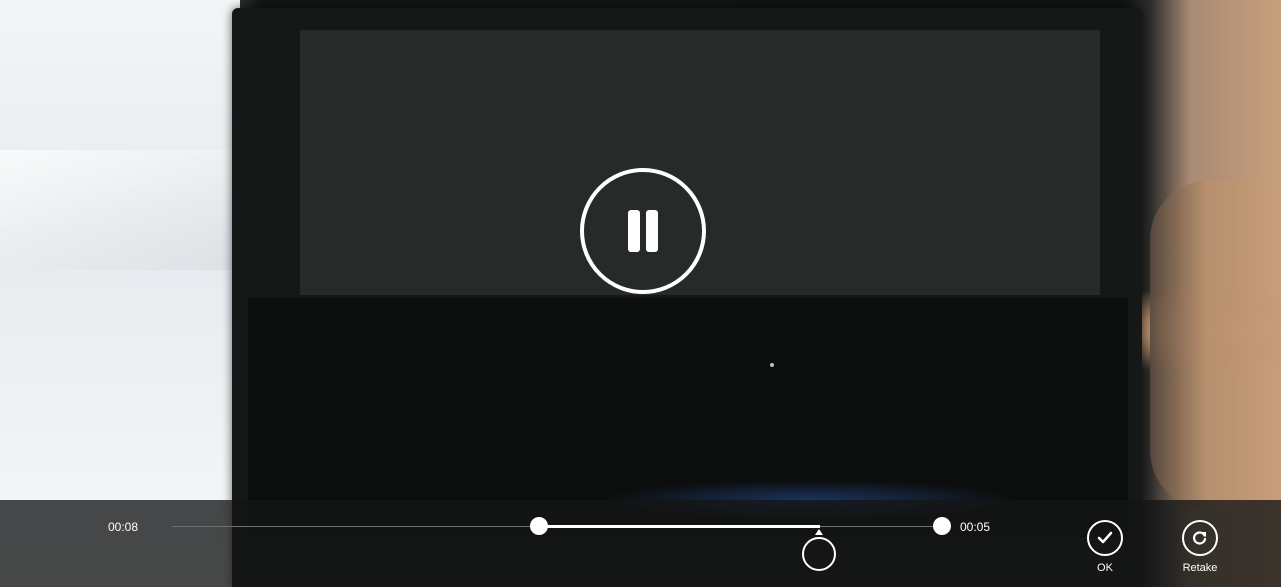  I want to click on start-time-label: 00:08, so click(123, 527).